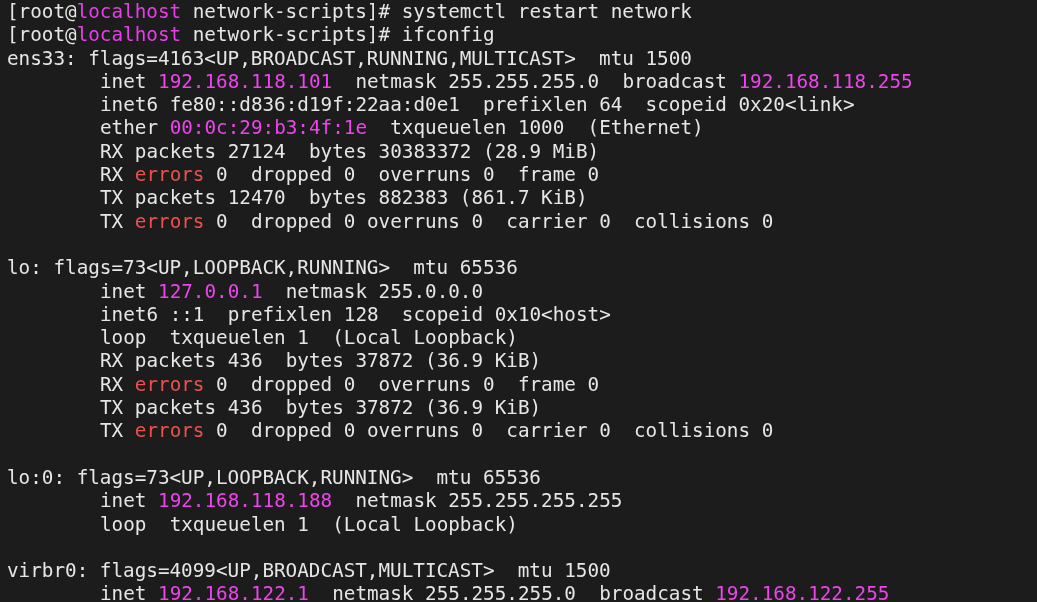  What do you see at coordinates (262, 268) in the screenshot?
I see `terminal-line: lo: flags=73<UP,LOOPBACK,RUNNING> mtu 65536` at bounding box center [262, 268].